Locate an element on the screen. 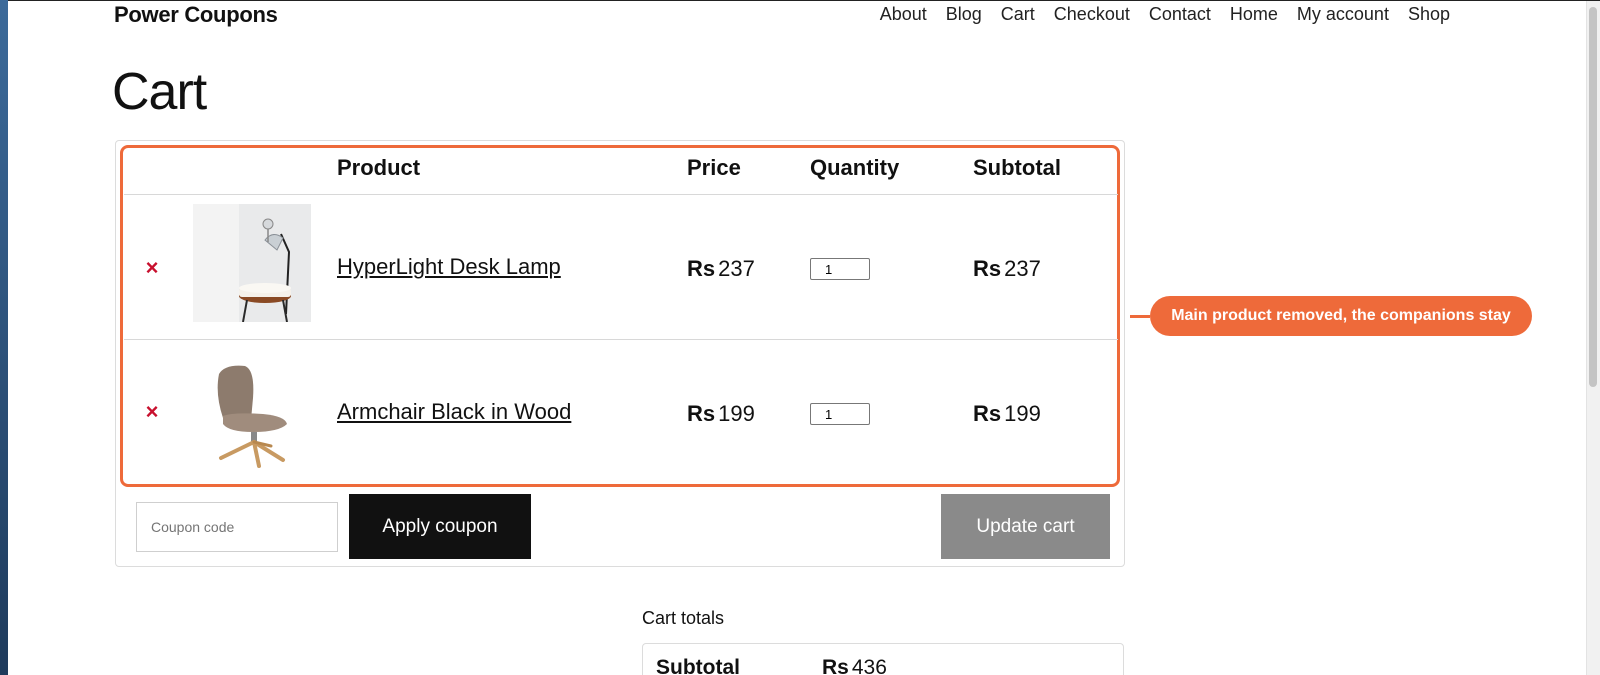 Image resolution: width=1600 pixels, height=675 pixels. apply-coupon-button: Apply coupon is located at coordinates (440, 526).